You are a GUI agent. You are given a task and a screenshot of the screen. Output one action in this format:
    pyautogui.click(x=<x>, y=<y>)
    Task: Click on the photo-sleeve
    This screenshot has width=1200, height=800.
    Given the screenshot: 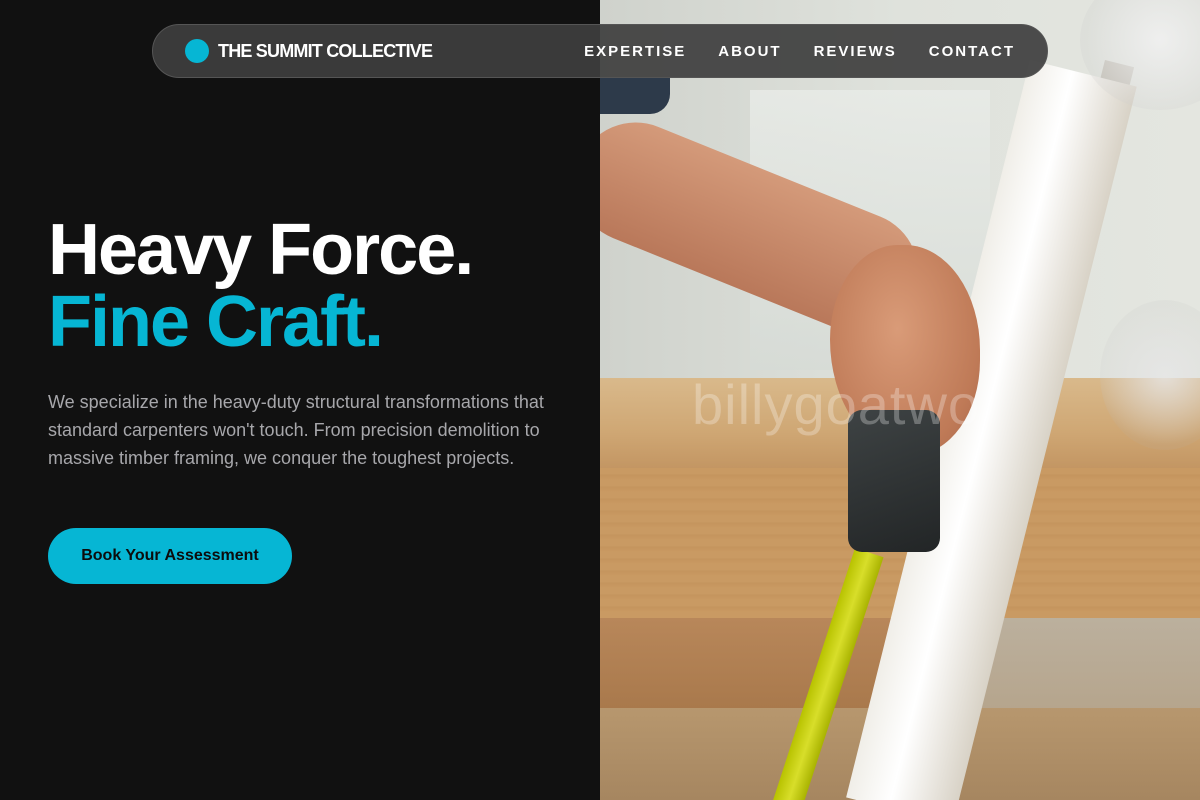 What is the action you would take?
    pyautogui.click(x=635, y=96)
    